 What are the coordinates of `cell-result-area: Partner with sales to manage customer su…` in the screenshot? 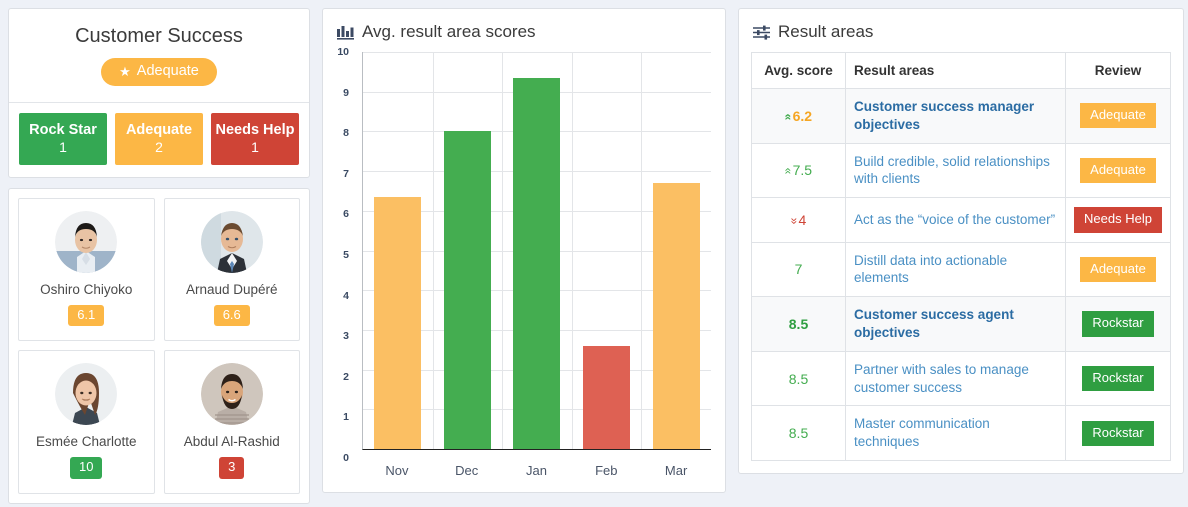 It's located at (955, 378).